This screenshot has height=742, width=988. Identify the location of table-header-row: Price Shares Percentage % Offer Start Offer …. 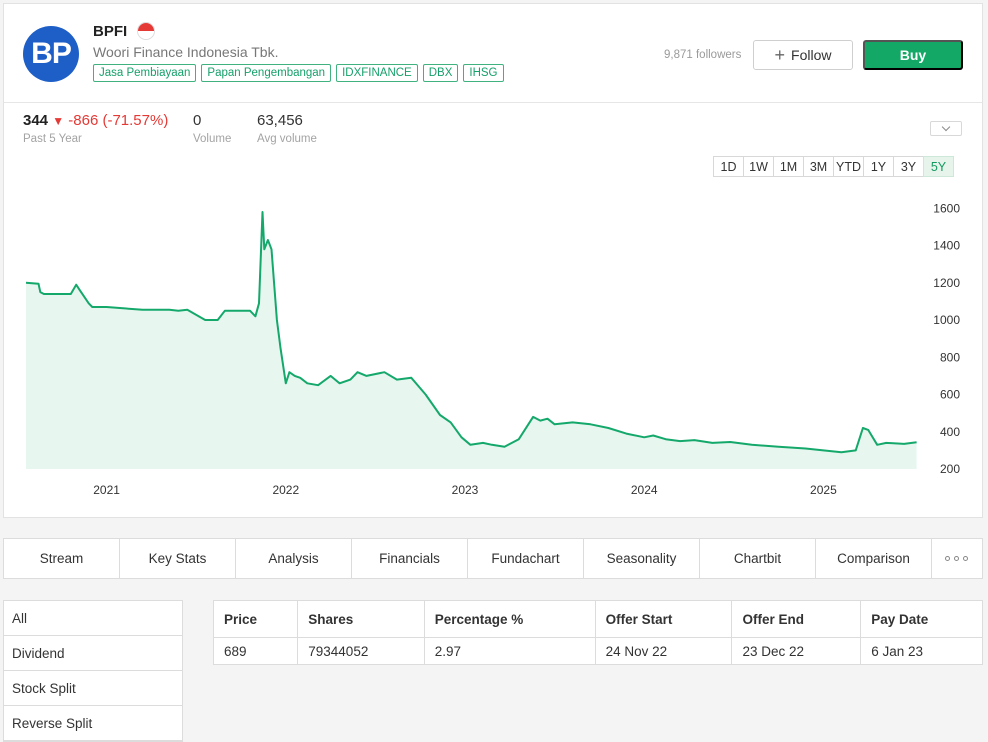
(597, 619).